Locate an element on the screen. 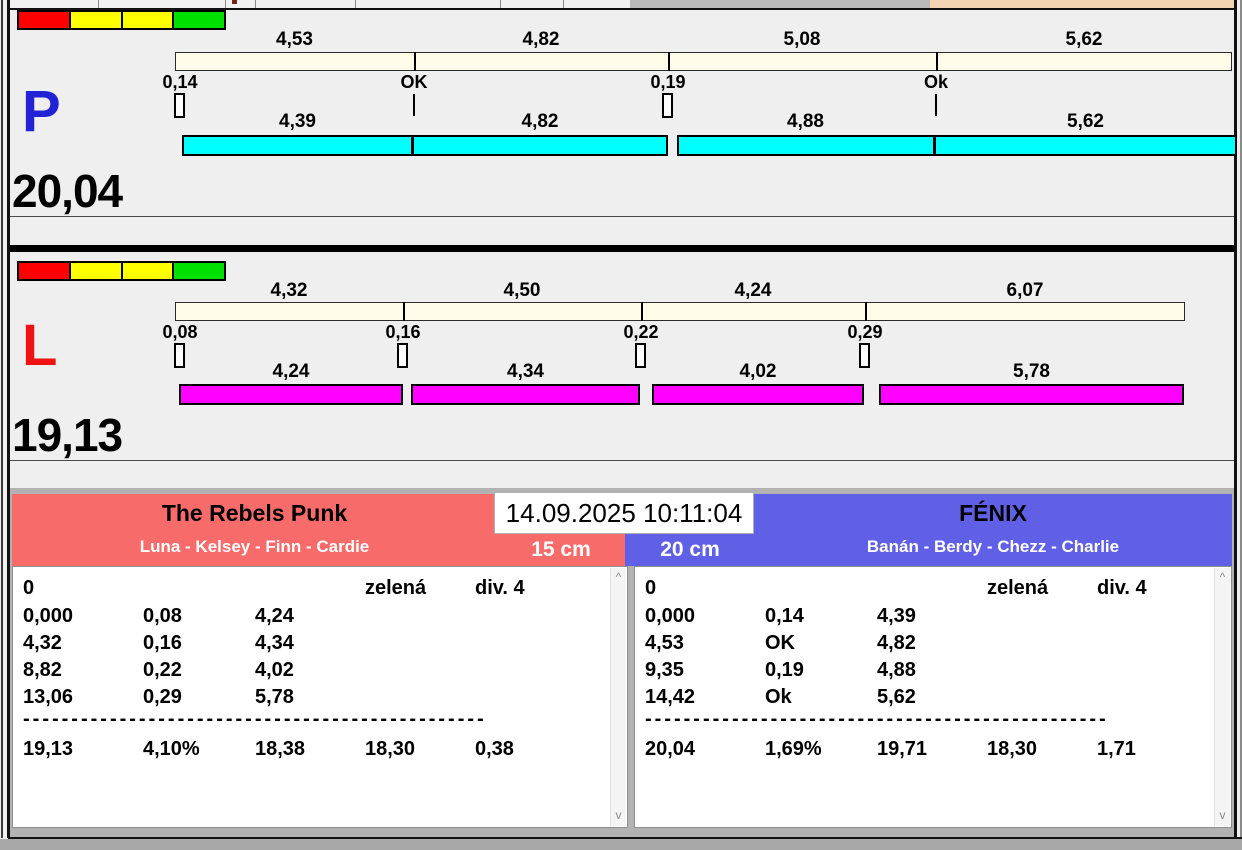  exchange-time-label: 0,14 is located at coordinates (180, 82).